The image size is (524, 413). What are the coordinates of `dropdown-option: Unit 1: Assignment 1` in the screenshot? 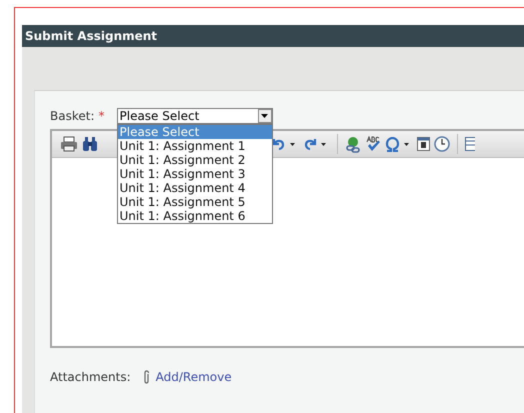 It's located at (195, 146).